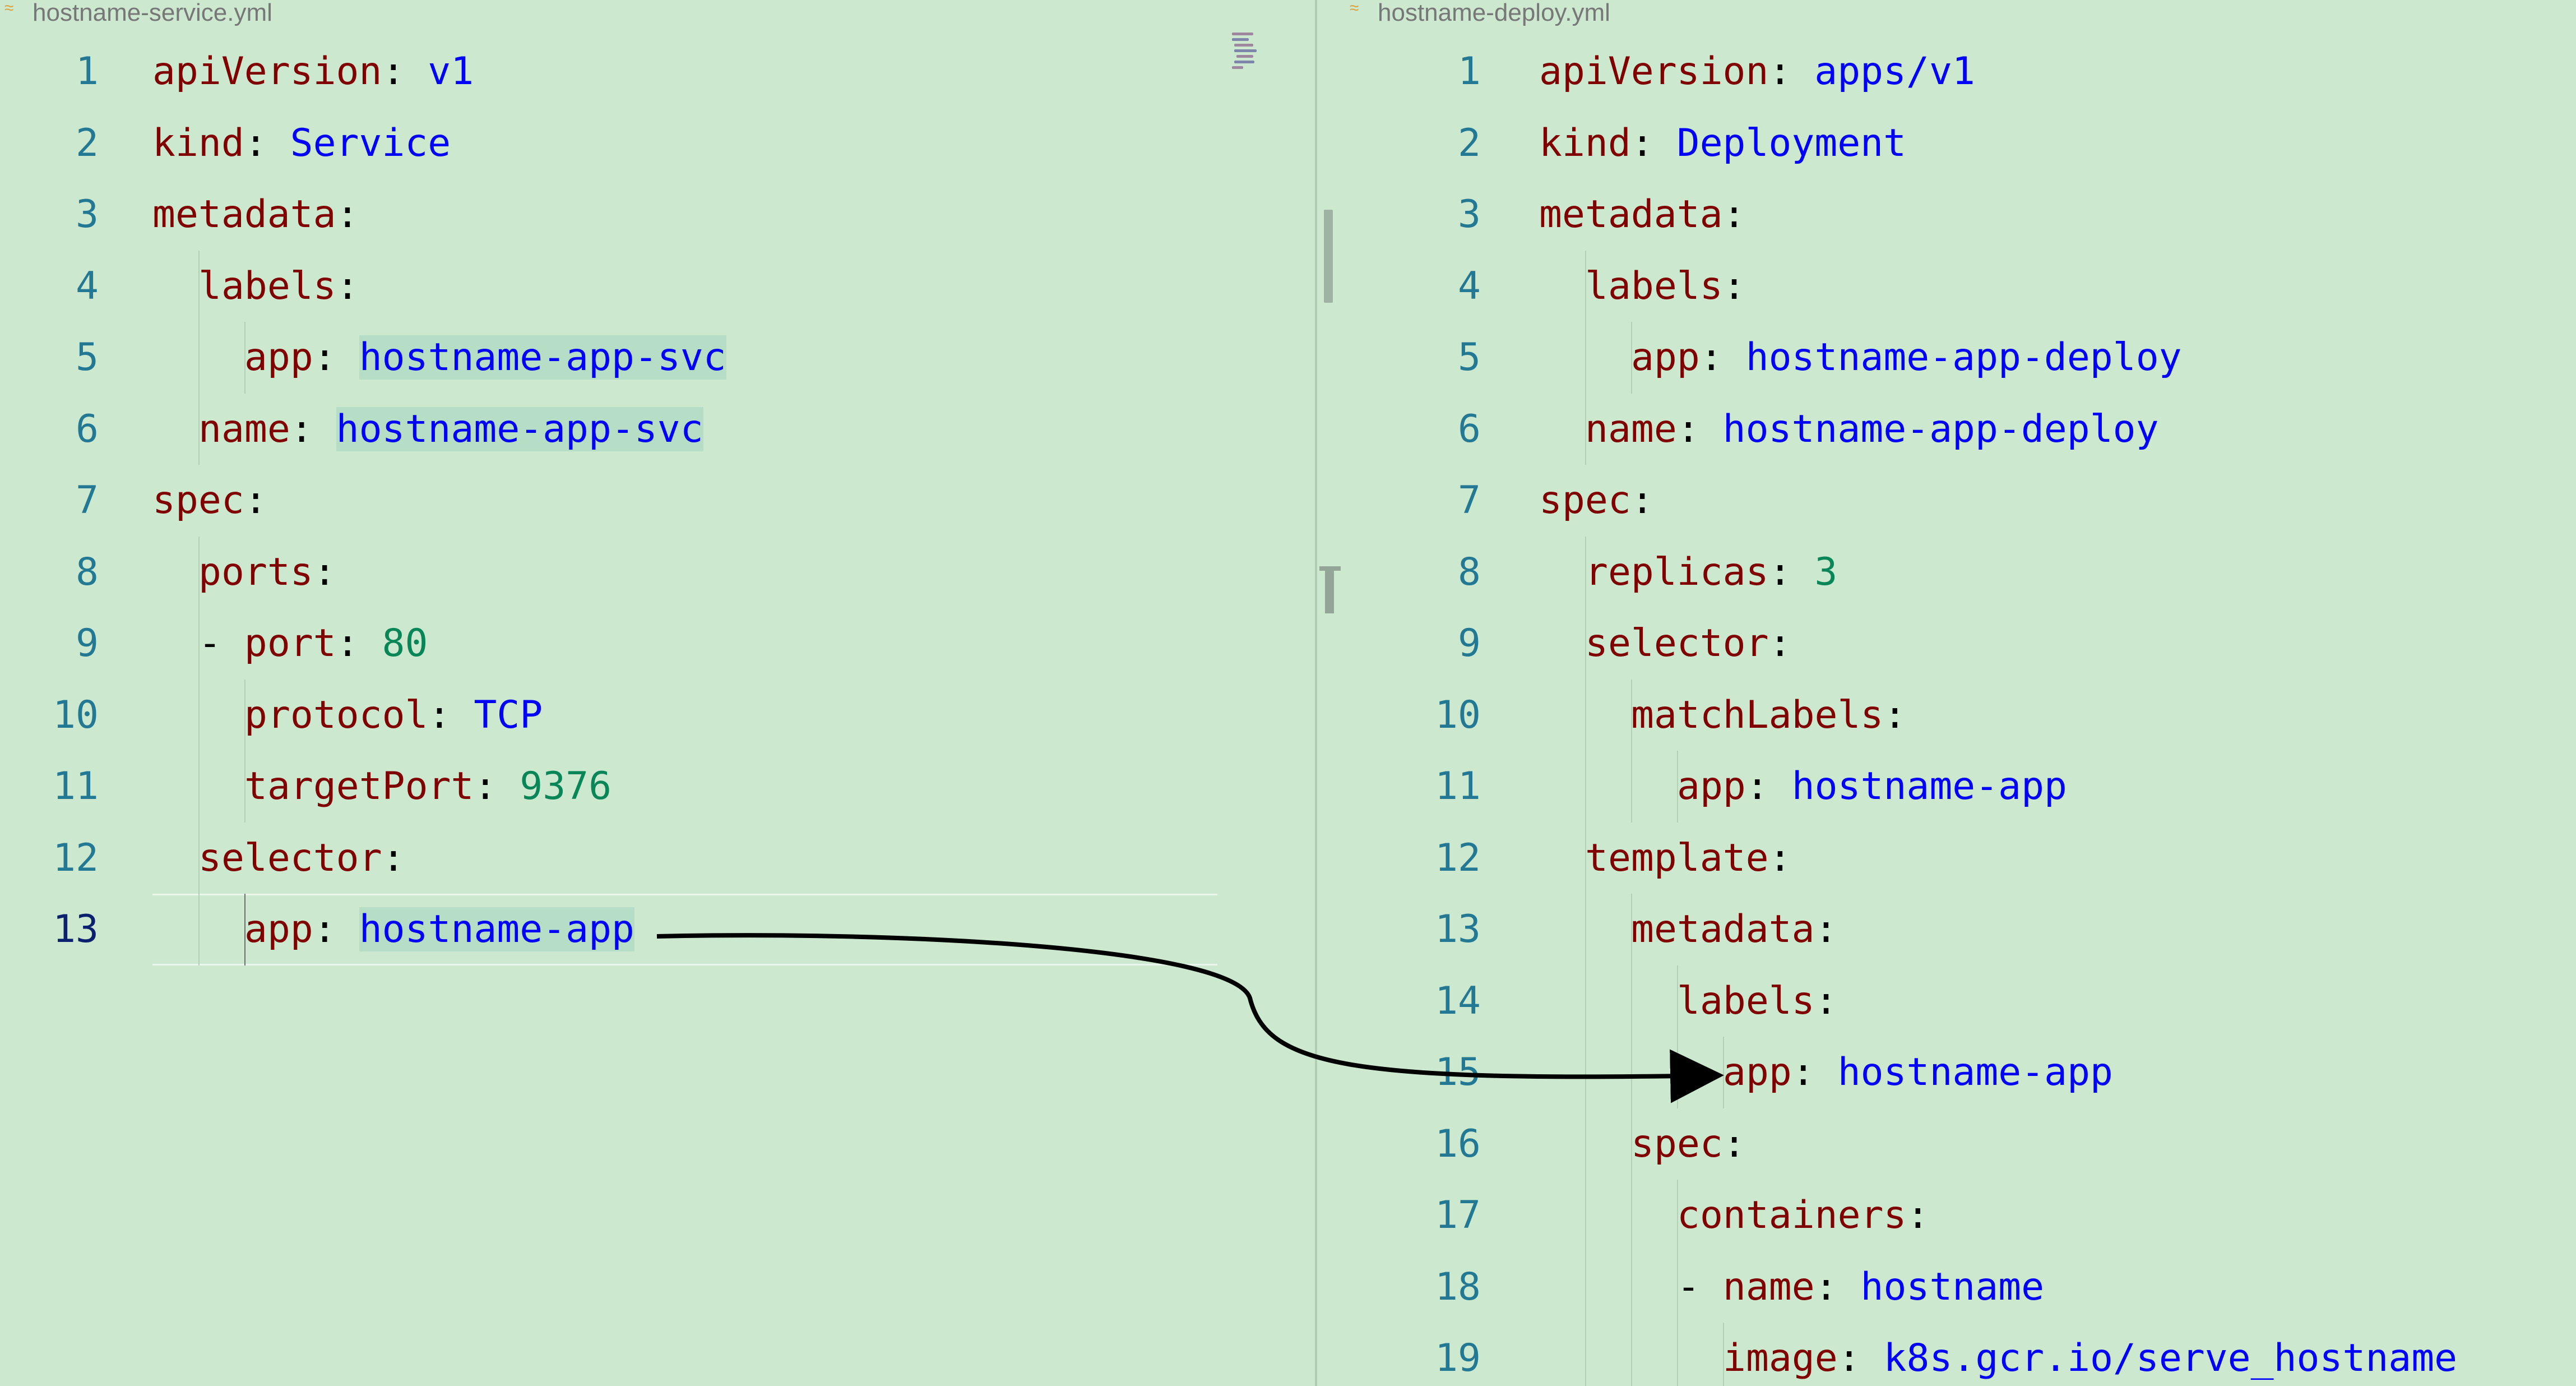  What do you see at coordinates (450, 429) in the screenshot?
I see `line-content: name: hostname-app-svc` at bounding box center [450, 429].